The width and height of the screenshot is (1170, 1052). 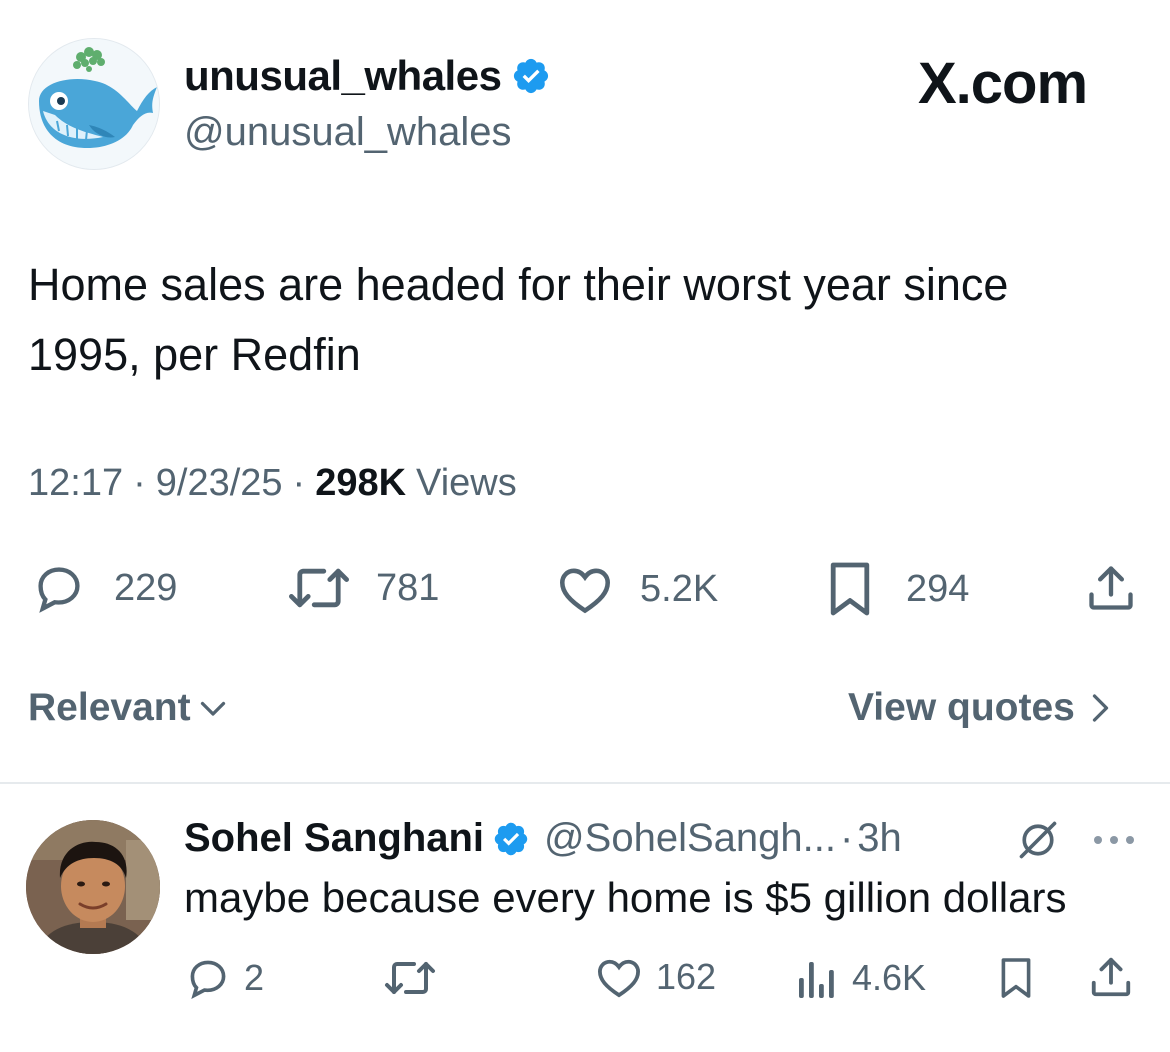 What do you see at coordinates (75, 483) in the screenshot?
I see `tweet-time: 12:17` at bounding box center [75, 483].